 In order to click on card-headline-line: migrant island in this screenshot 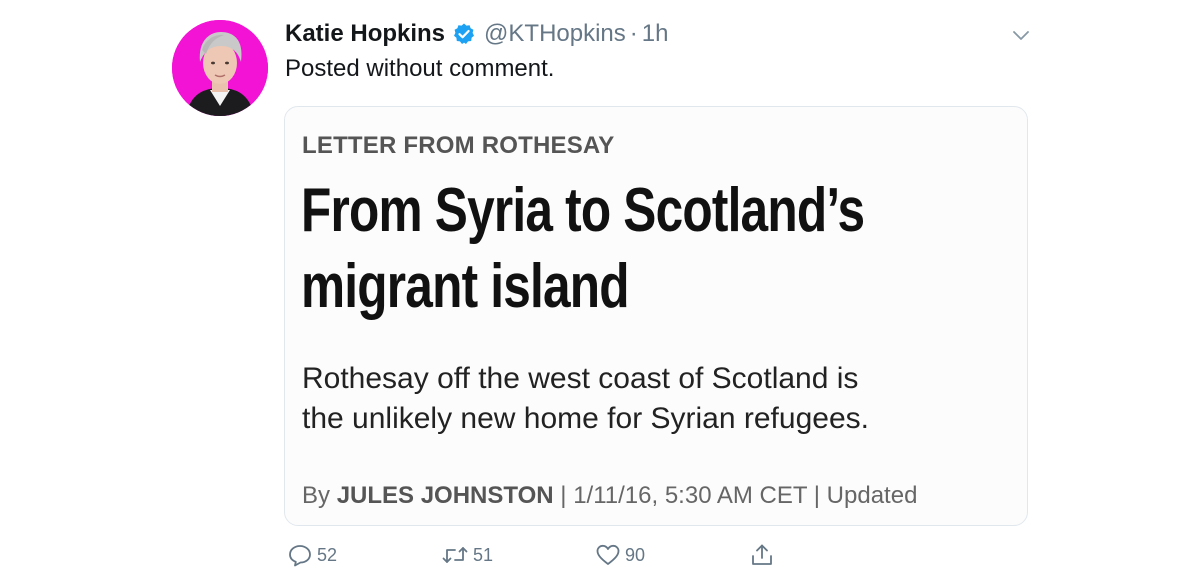, I will do `click(465, 286)`.